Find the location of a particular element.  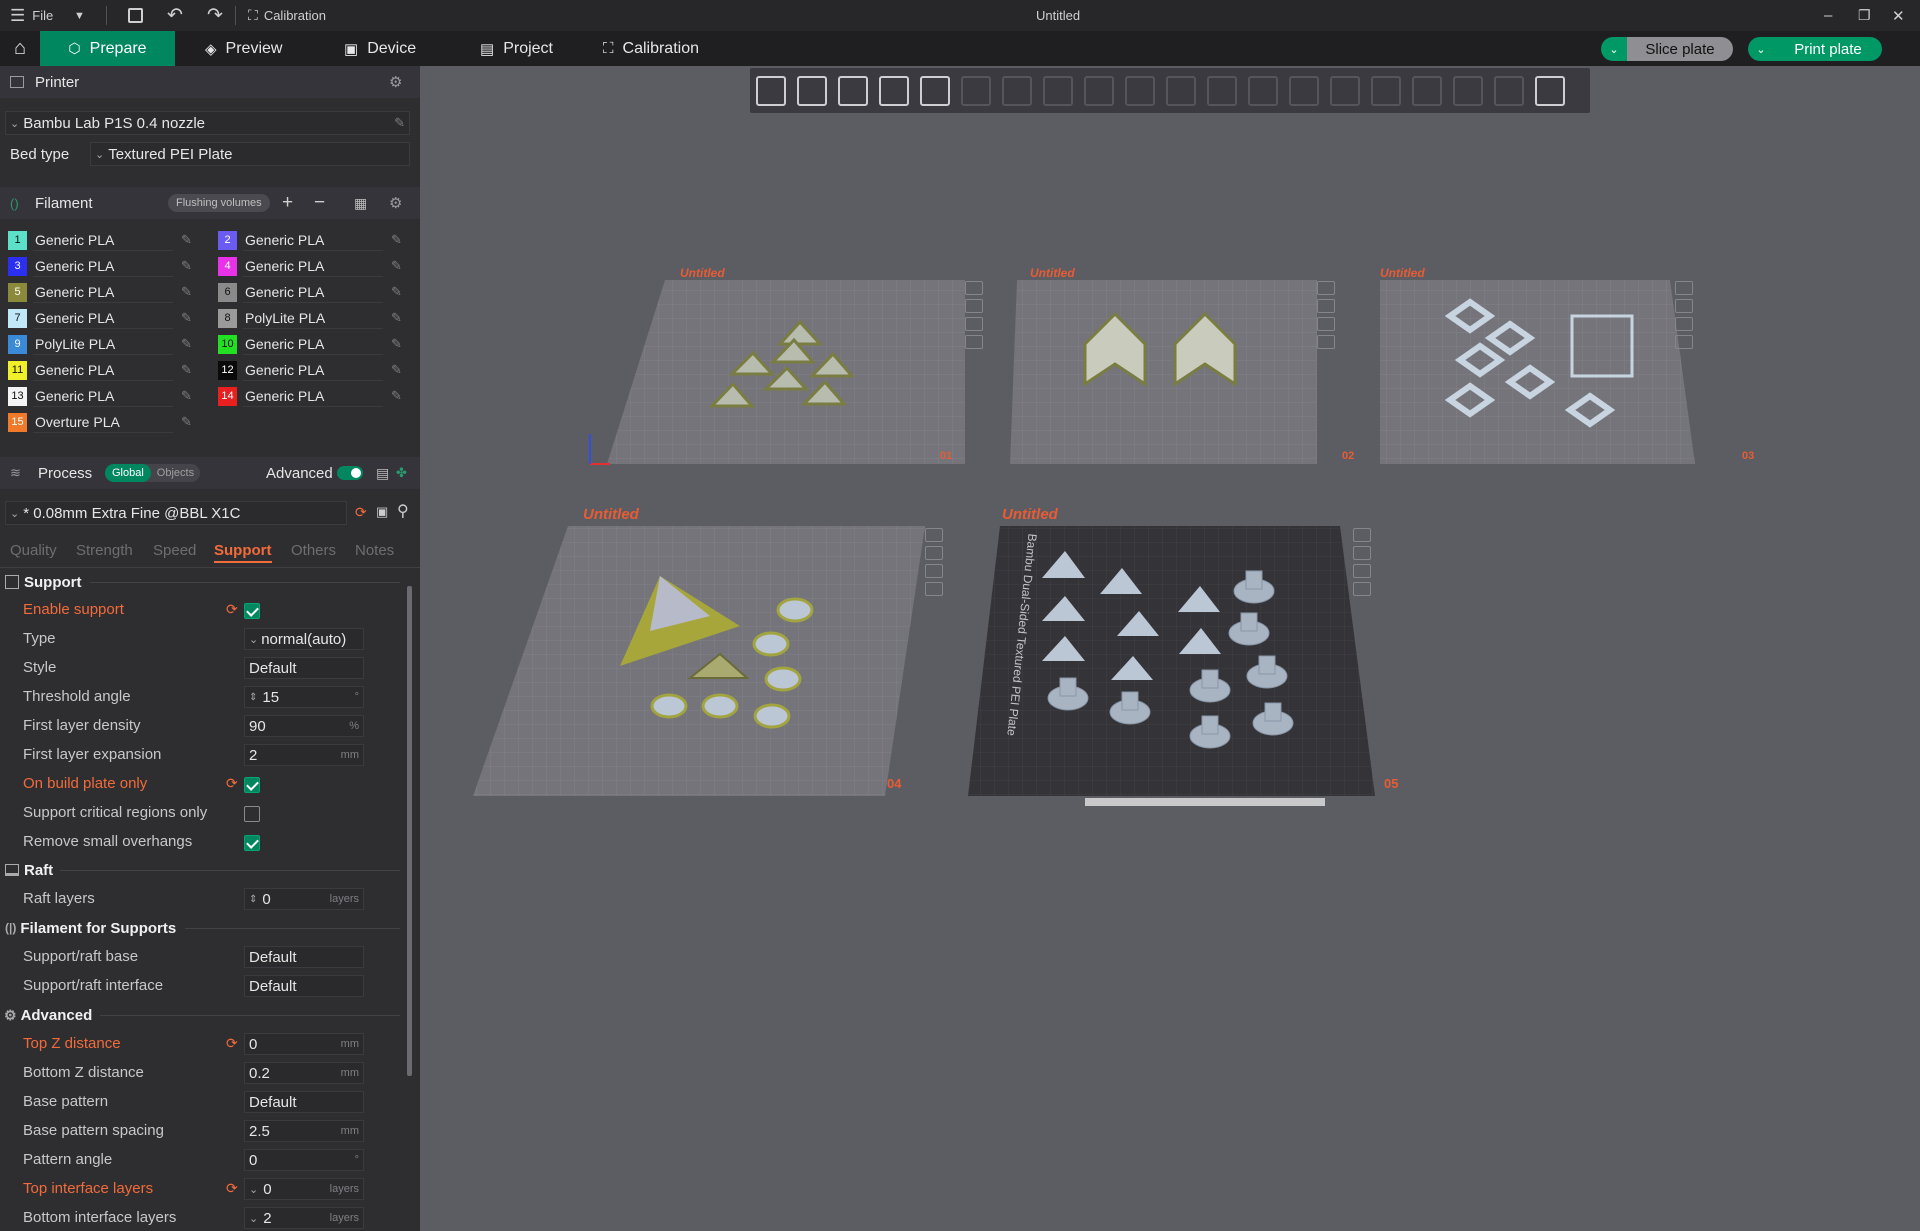

filament-color-swatch: 6 is located at coordinates (227, 292).